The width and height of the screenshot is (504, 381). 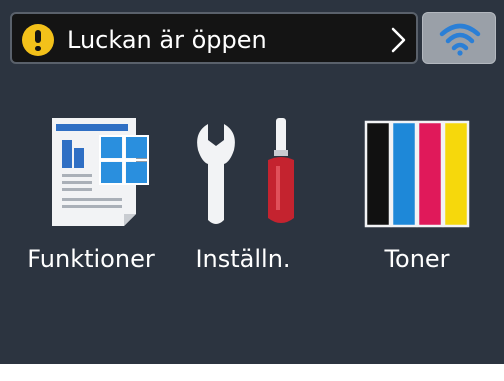 I want to click on settings-tools-icon, so click(x=245, y=171).